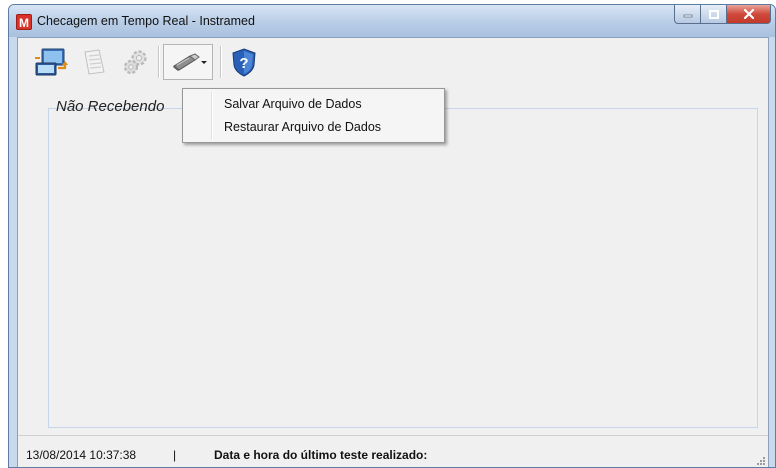  Describe the element at coordinates (110, 106) in the screenshot. I see `connection-status-label: Não Recebendo` at that location.